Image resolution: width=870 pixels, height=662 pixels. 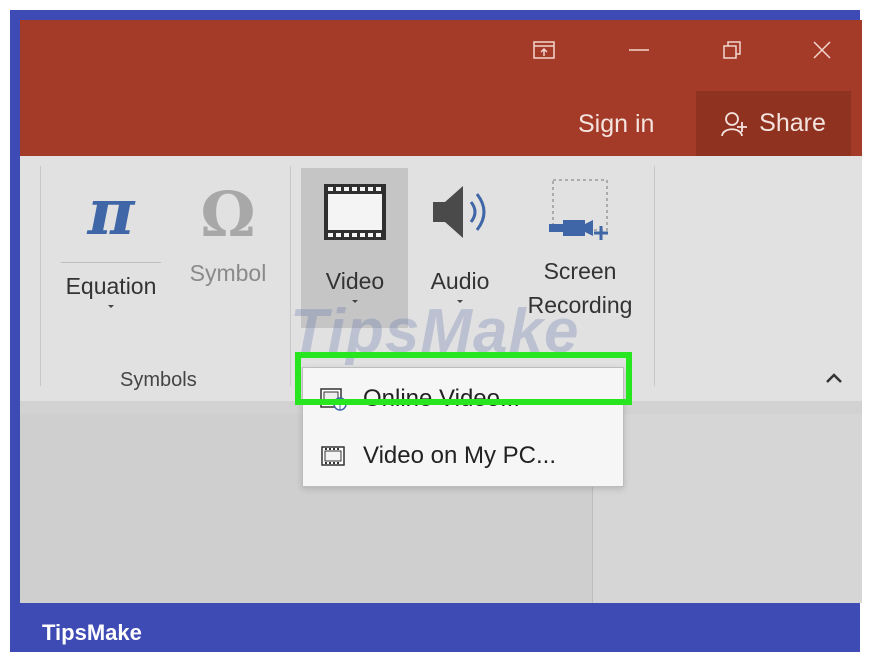 What do you see at coordinates (639, 50) in the screenshot?
I see `minimize-icon` at bounding box center [639, 50].